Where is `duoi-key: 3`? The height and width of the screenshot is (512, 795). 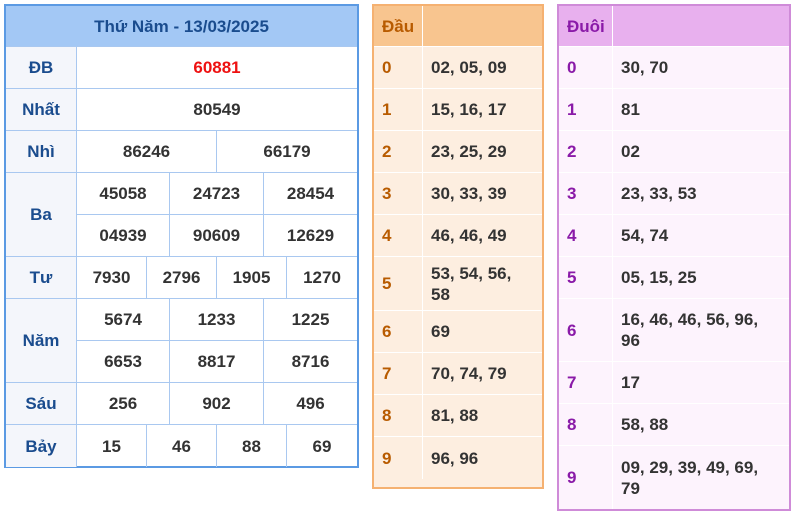 duoi-key: 3 is located at coordinates (586, 194).